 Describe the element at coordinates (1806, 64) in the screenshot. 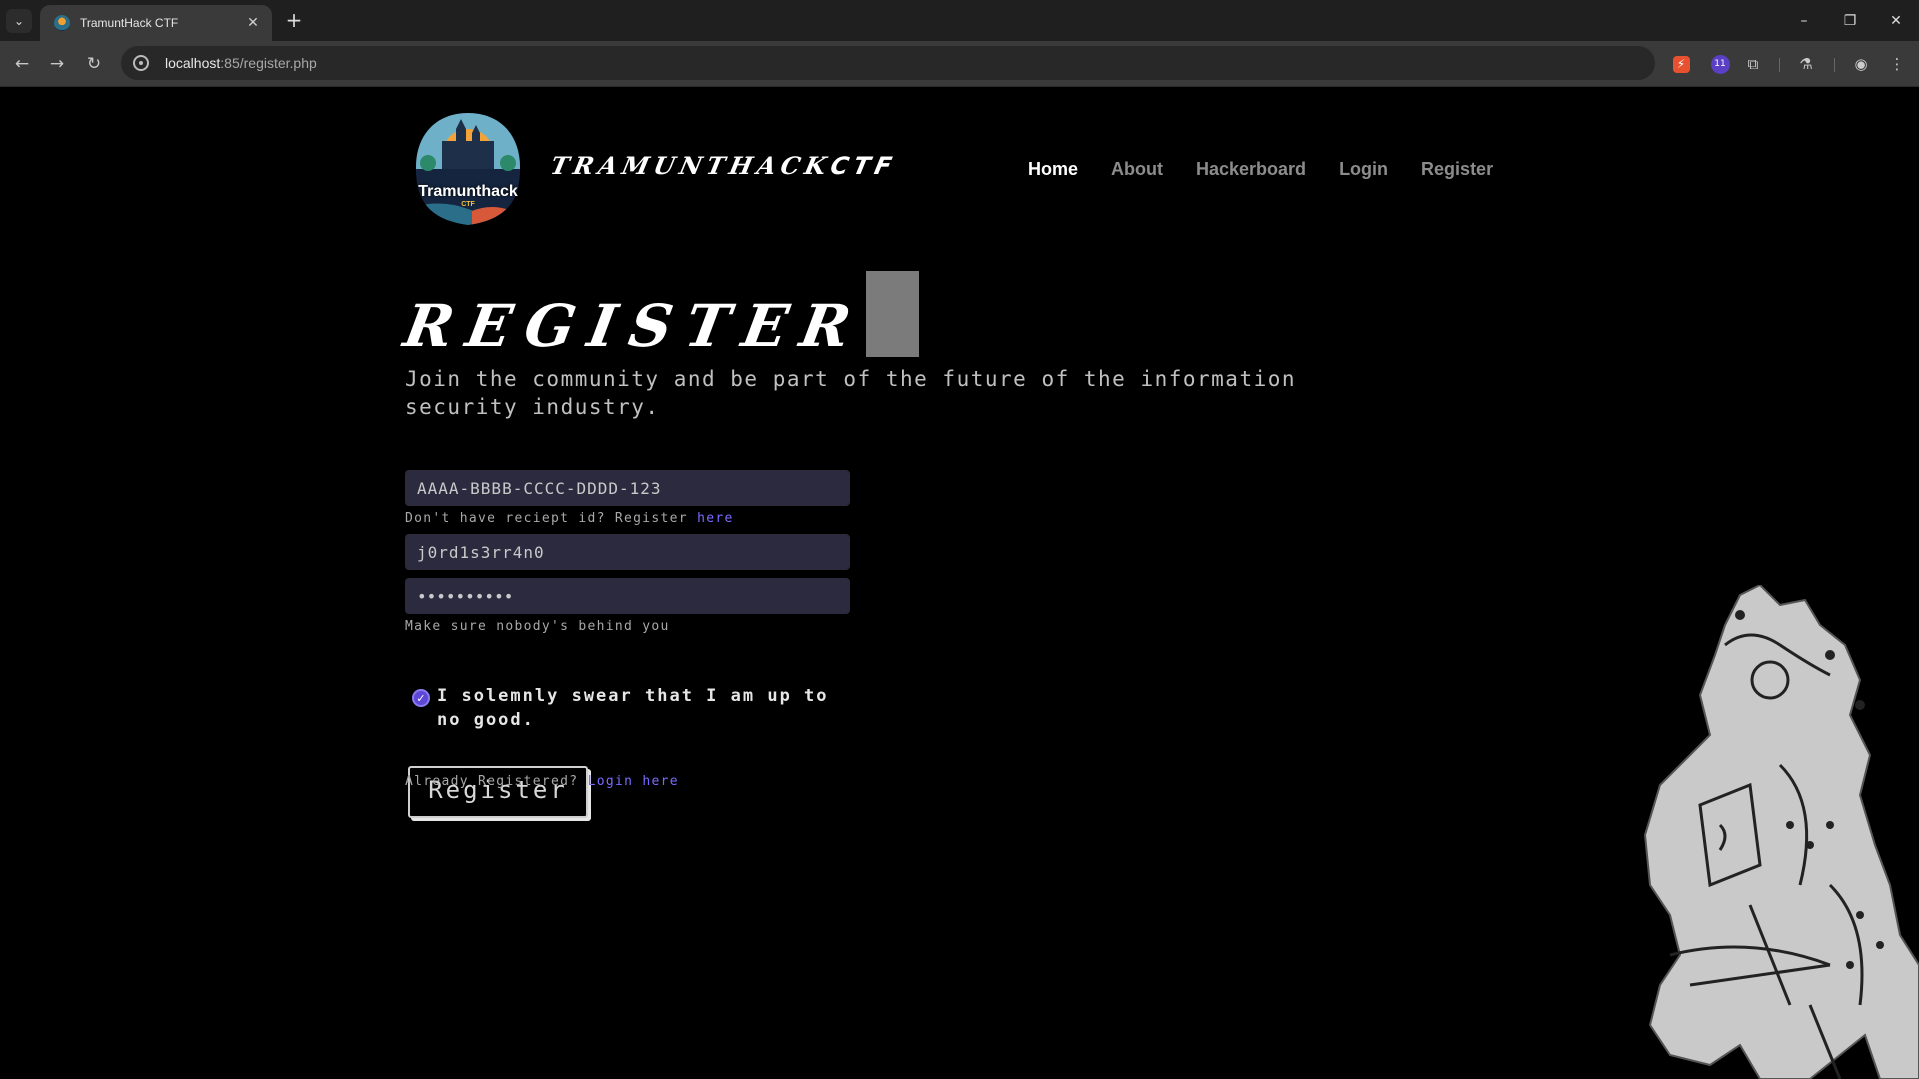

I see `labs-flask-icon: ⚗` at that location.